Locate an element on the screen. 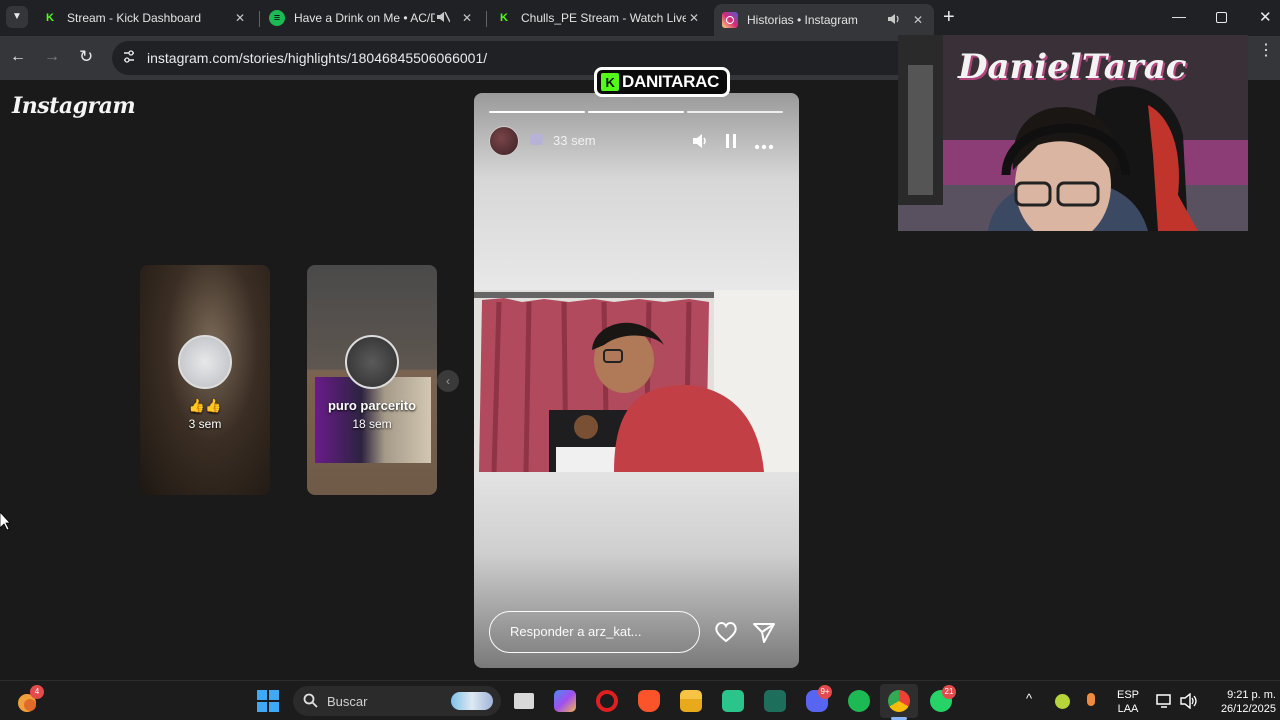  tab-instagram: Historias • Instagram ✕ is located at coordinates (824, 20).